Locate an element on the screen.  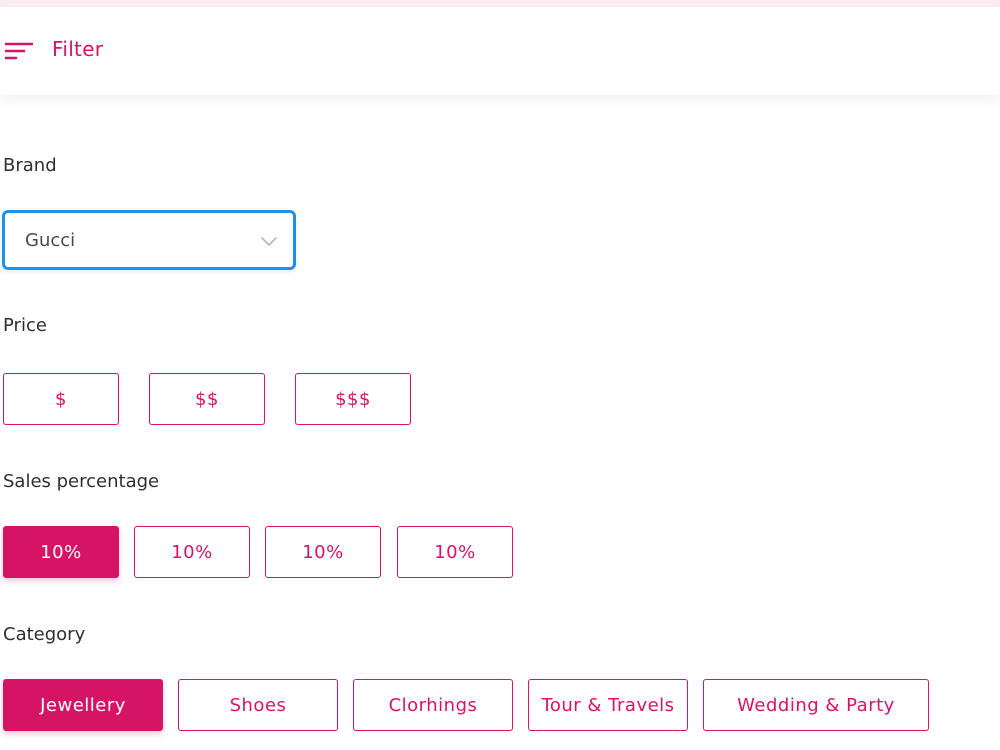
sales-option-3: 10% is located at coordinates (323, 552).